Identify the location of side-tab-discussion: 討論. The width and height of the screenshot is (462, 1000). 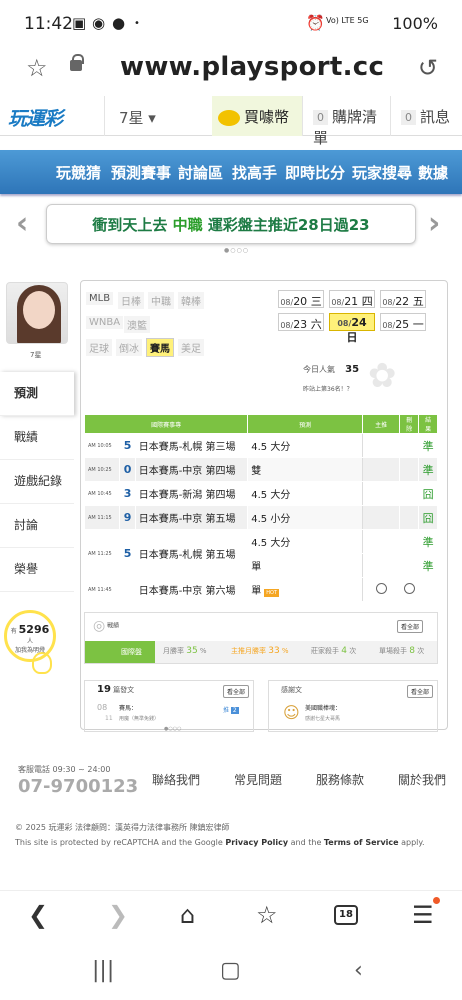
(37, 526).